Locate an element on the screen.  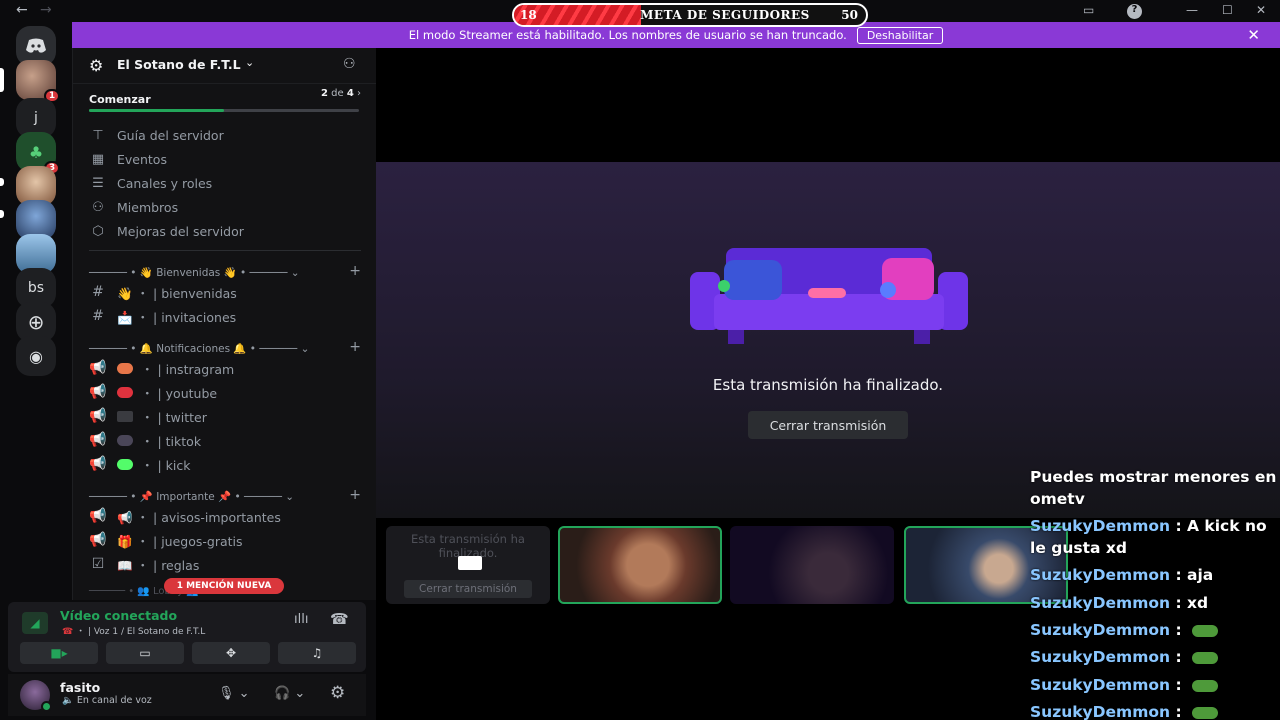
nav-boosts: ⬡ Mejoras del servidor is located at coordinates (166, 231).